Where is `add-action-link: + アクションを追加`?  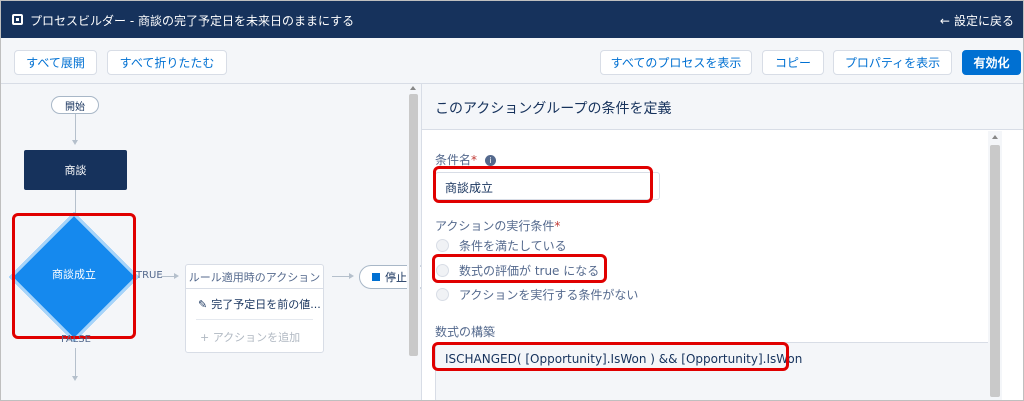
add-action-link: + アクションを追加 is located at coordinates (250, 337).